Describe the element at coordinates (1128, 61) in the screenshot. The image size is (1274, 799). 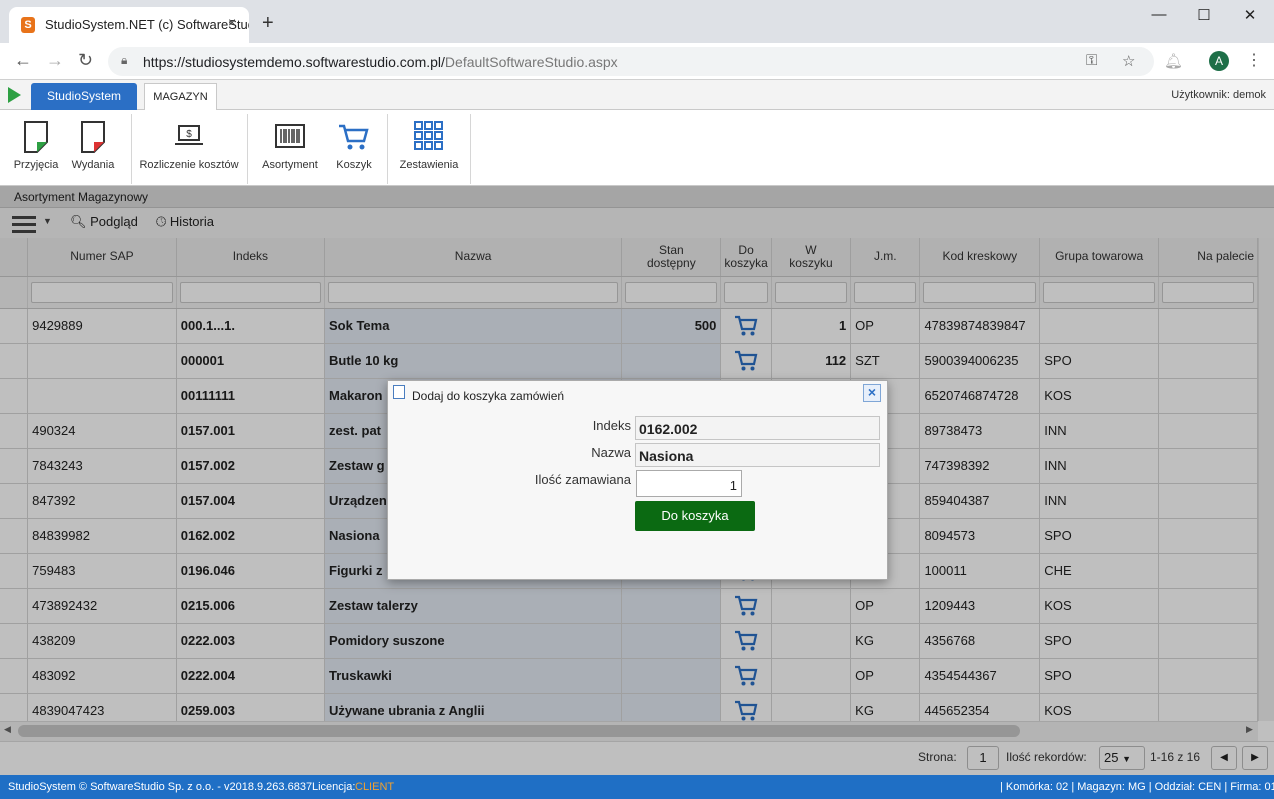
I see `star-icon: ☆` at that location.